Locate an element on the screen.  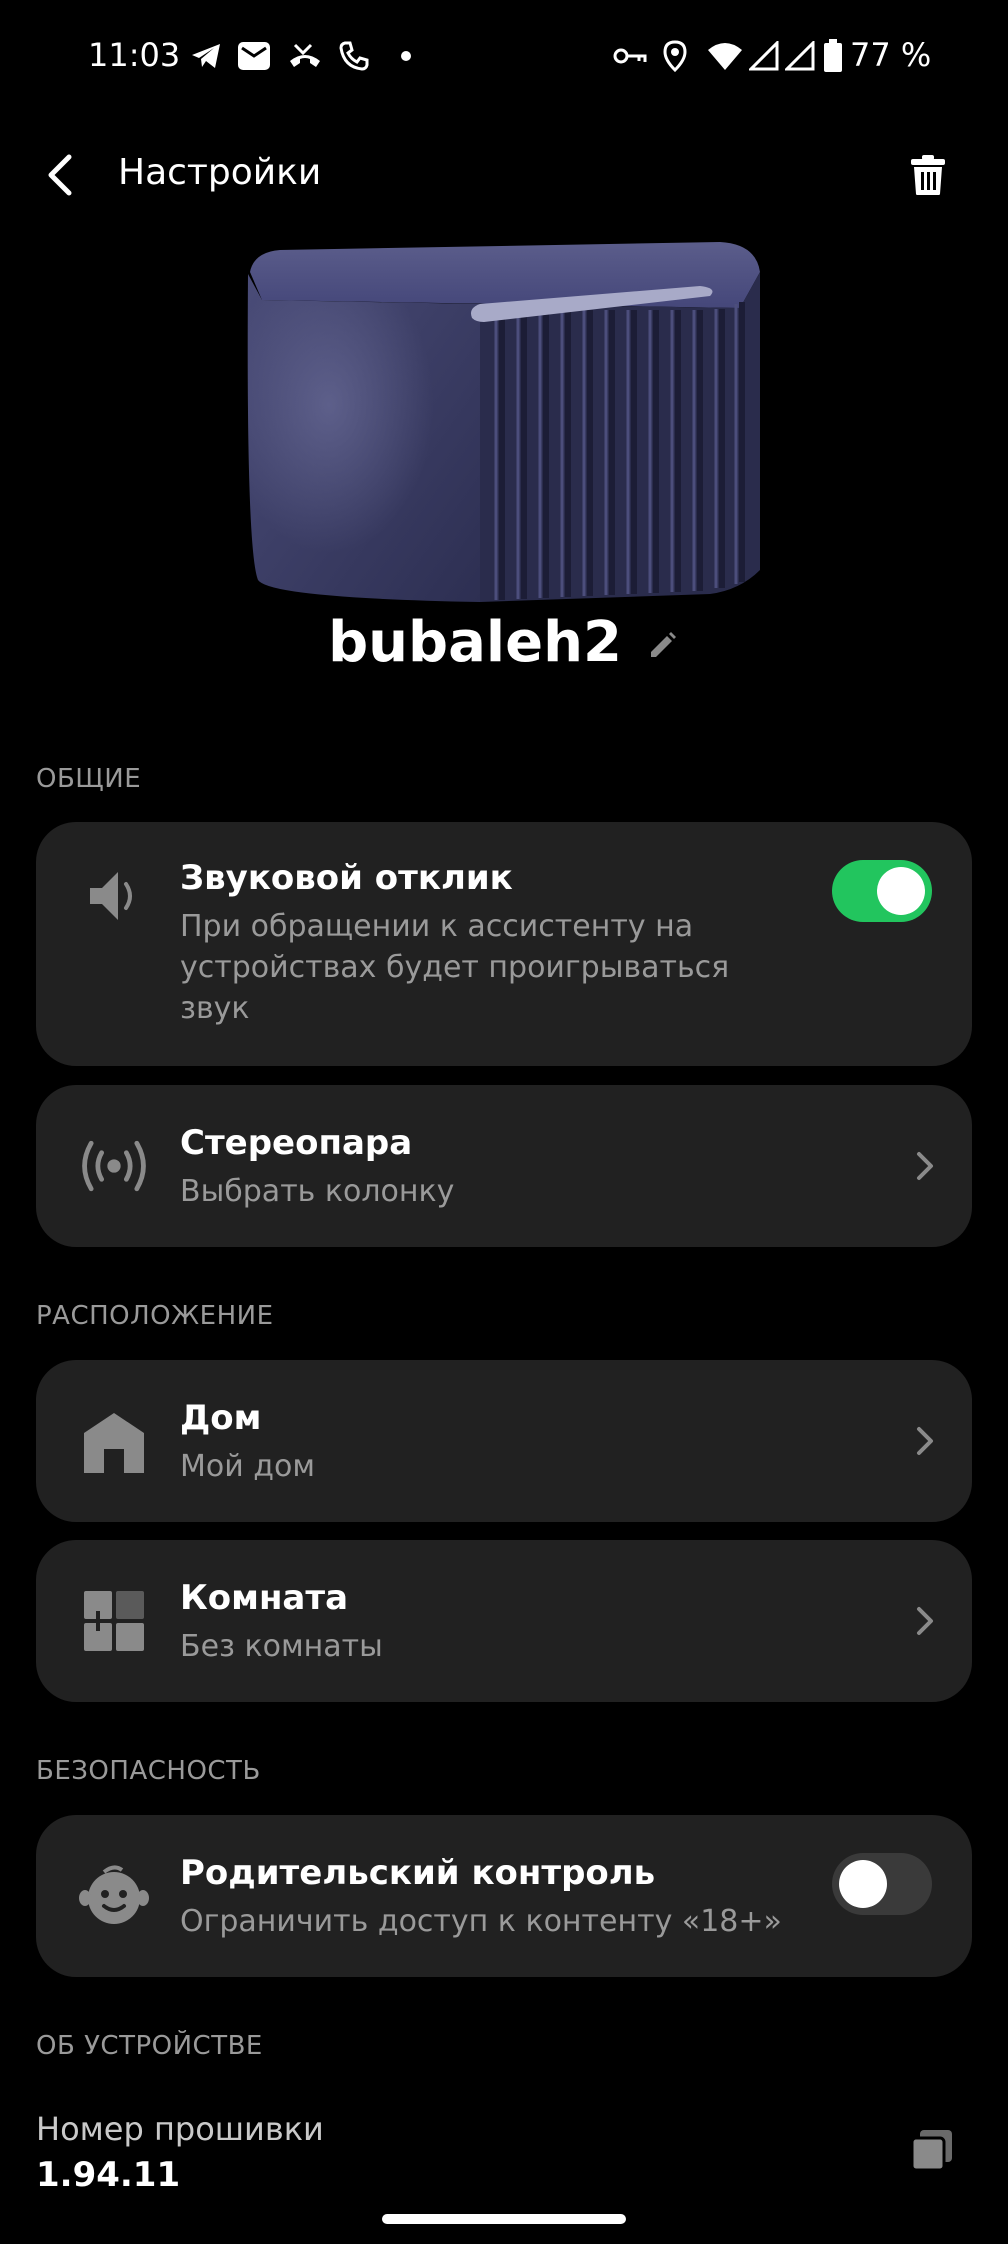
firmware-value: 1.94.11 is located at coordinates (108, 2175).